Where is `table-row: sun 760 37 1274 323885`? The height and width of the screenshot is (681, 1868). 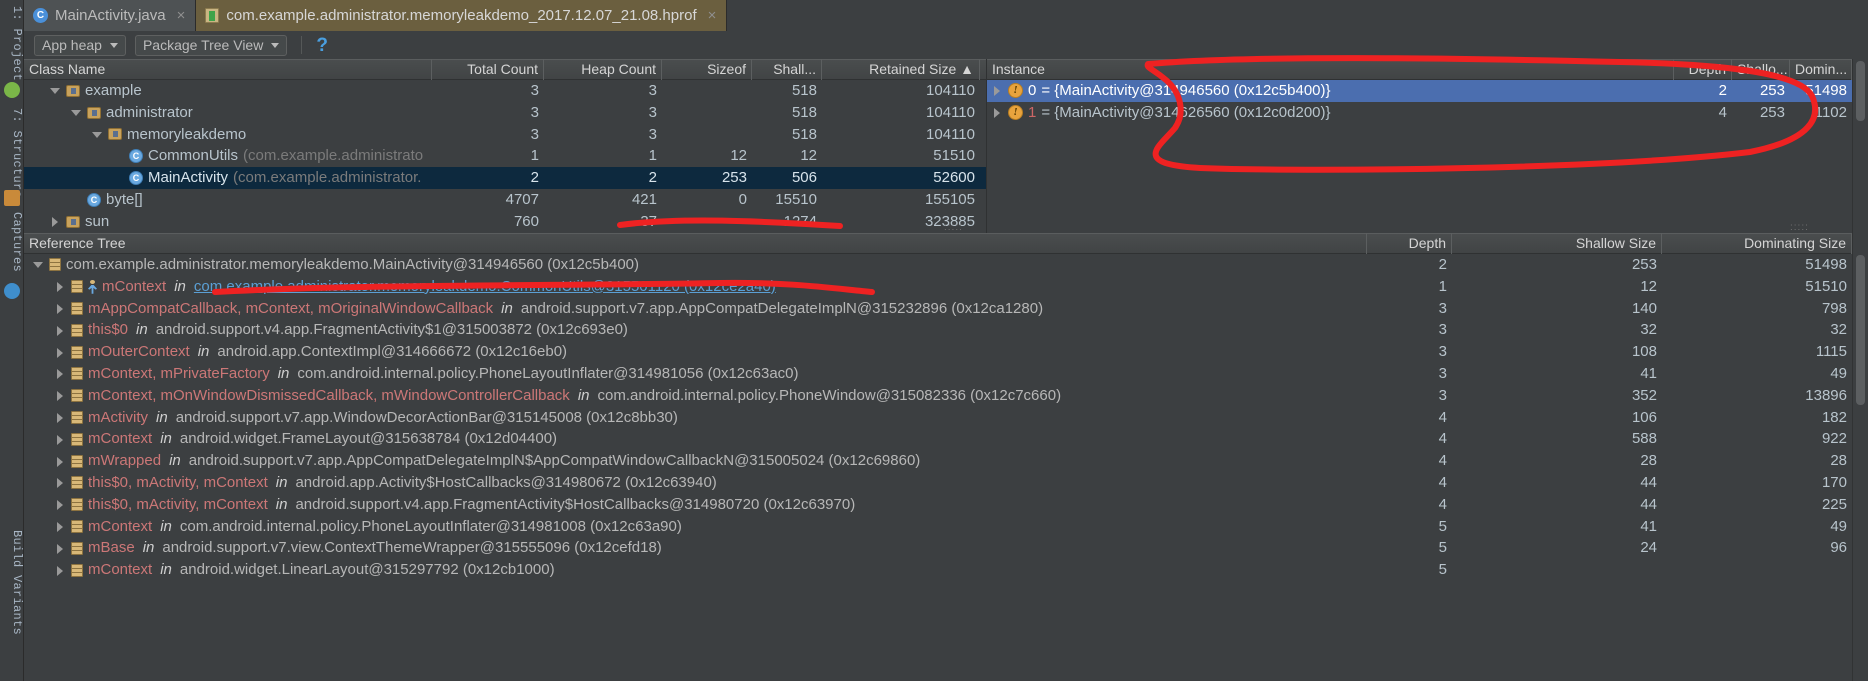
table-row: sun 760 37 1274 323885 is located at coordinates (505, 222).